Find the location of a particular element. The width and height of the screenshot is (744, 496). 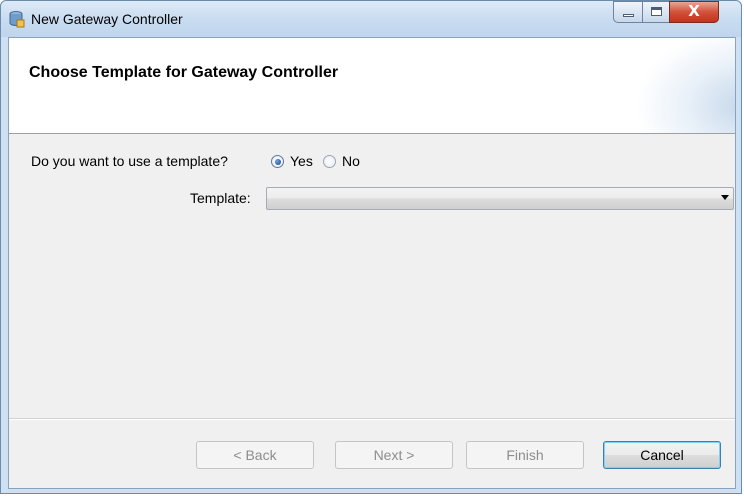

radio-yes is located at coordinates (277, 161).